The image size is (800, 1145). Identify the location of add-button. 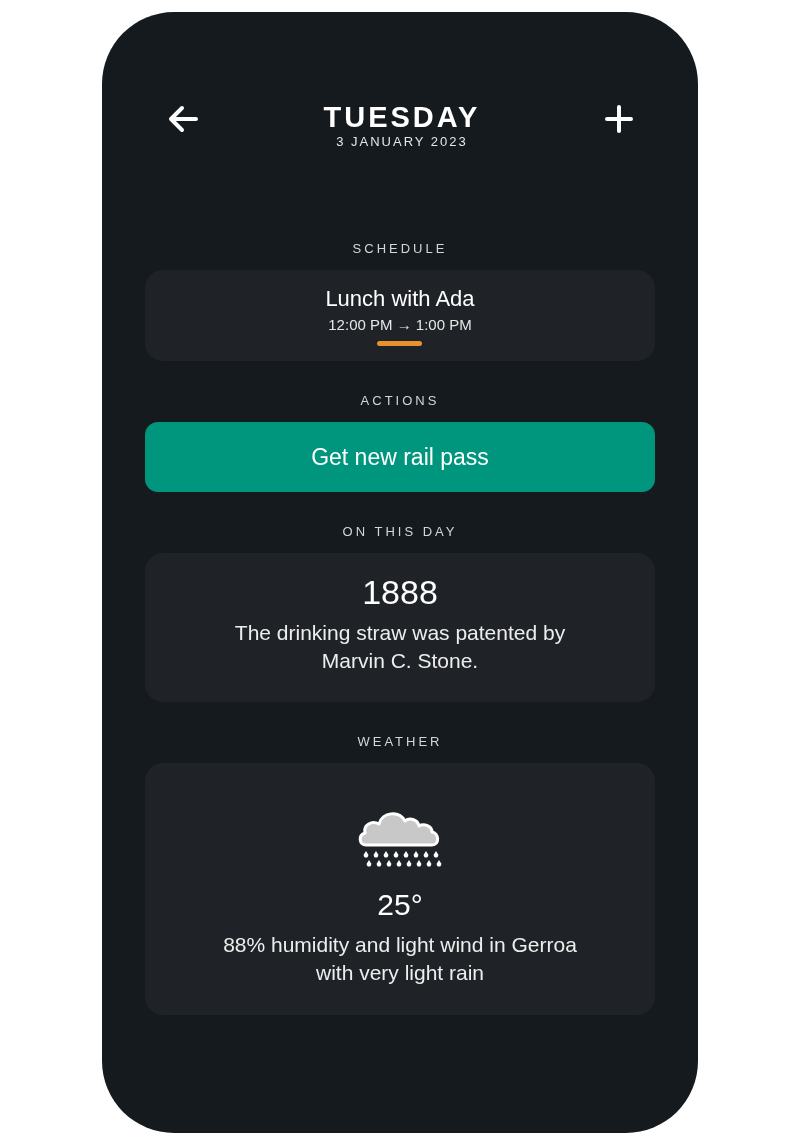
(619, 119).